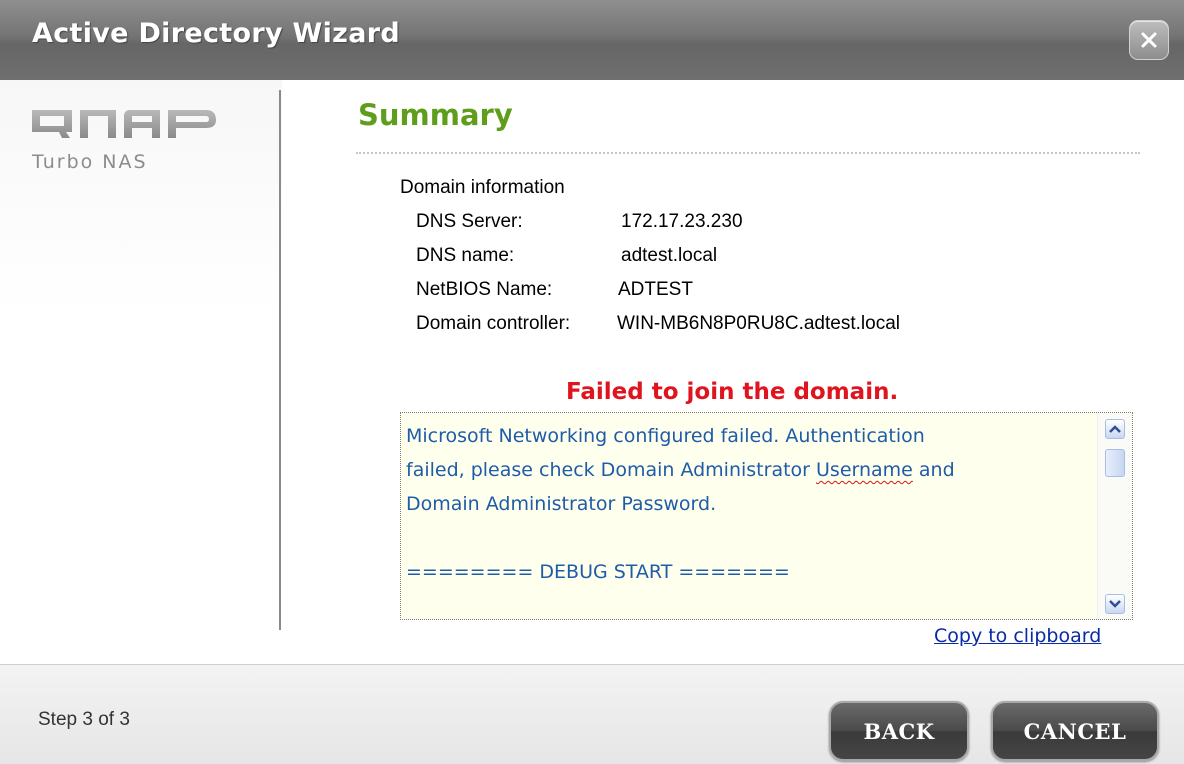 This screenshot has height=764, width=1184. I want to click on log-scrollbar, so click(1114, 516).